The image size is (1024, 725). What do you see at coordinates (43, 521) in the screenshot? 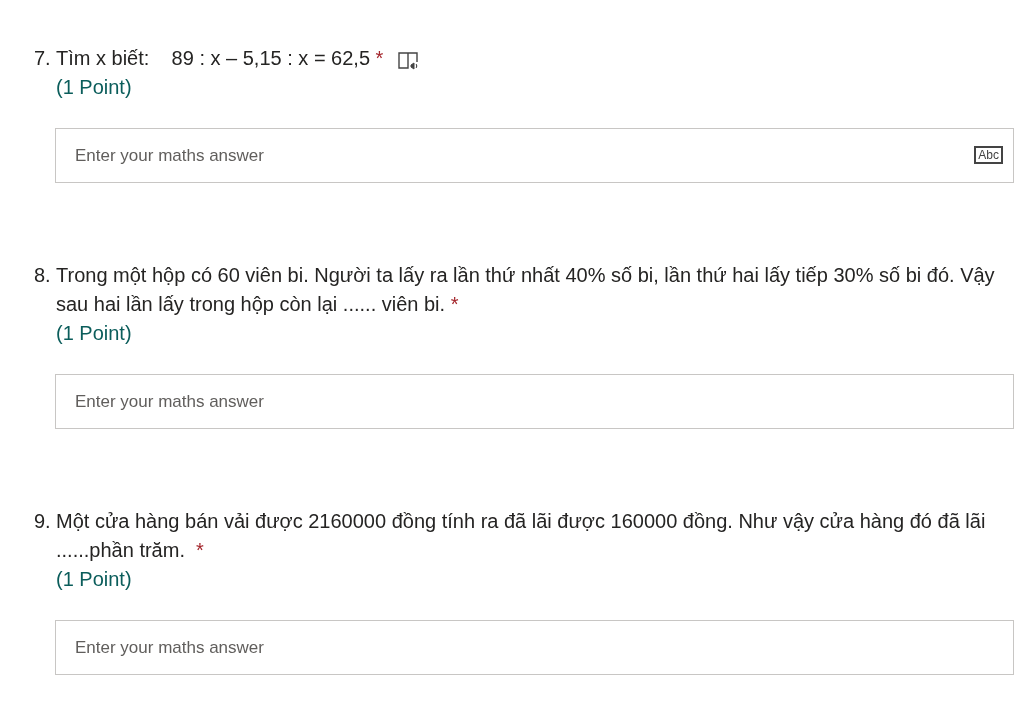
I see `question-number: 9.` at bounding box center [43, 521].